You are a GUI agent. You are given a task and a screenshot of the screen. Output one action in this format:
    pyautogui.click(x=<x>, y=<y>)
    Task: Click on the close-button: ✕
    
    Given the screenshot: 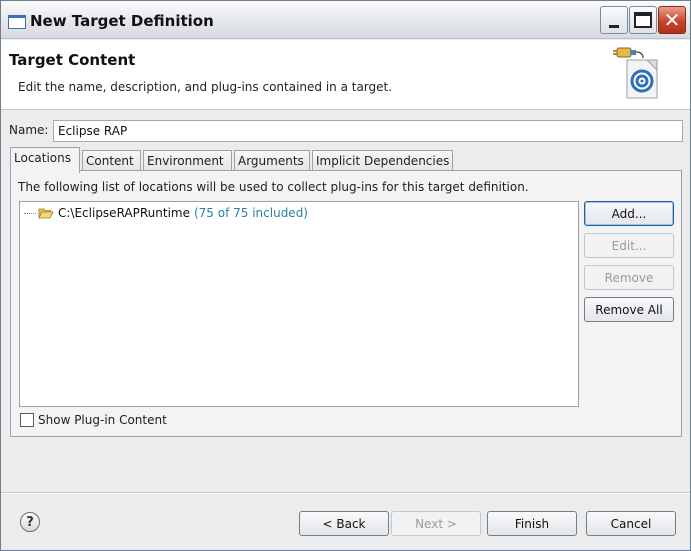 What is the action you would take?
    pyautogui.click(x=672, y=20)
    